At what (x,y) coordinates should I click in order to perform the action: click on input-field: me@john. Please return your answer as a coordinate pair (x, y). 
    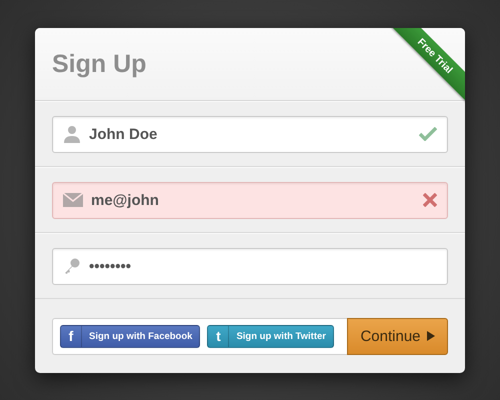
    Looking at the image, I should click on (250, 200).